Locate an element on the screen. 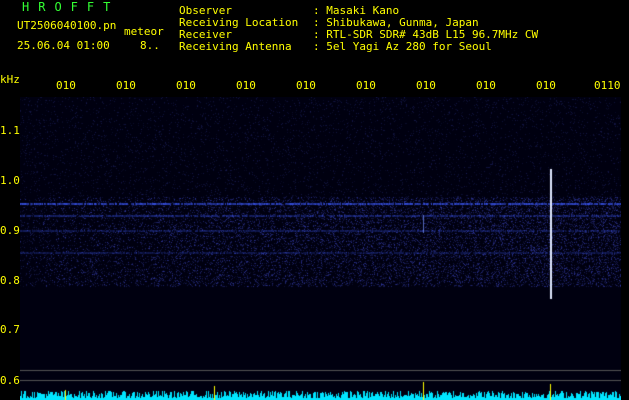 The width and height of the screenshot is (629, 400). timestamp: 25.06.04 01:00 is located at coordinates (63, 45).